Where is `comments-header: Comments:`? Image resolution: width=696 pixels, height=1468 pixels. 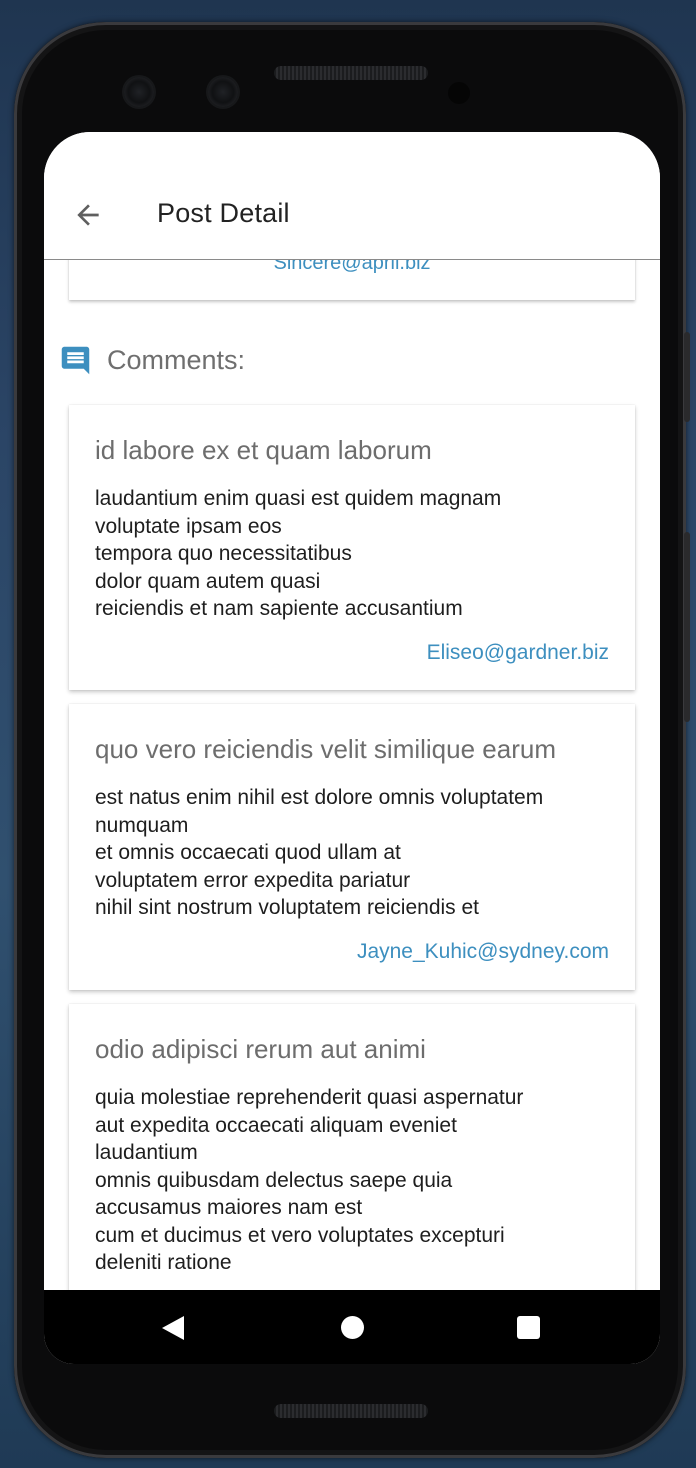
comments-header: Comments: is located at coordinates (152, 360).